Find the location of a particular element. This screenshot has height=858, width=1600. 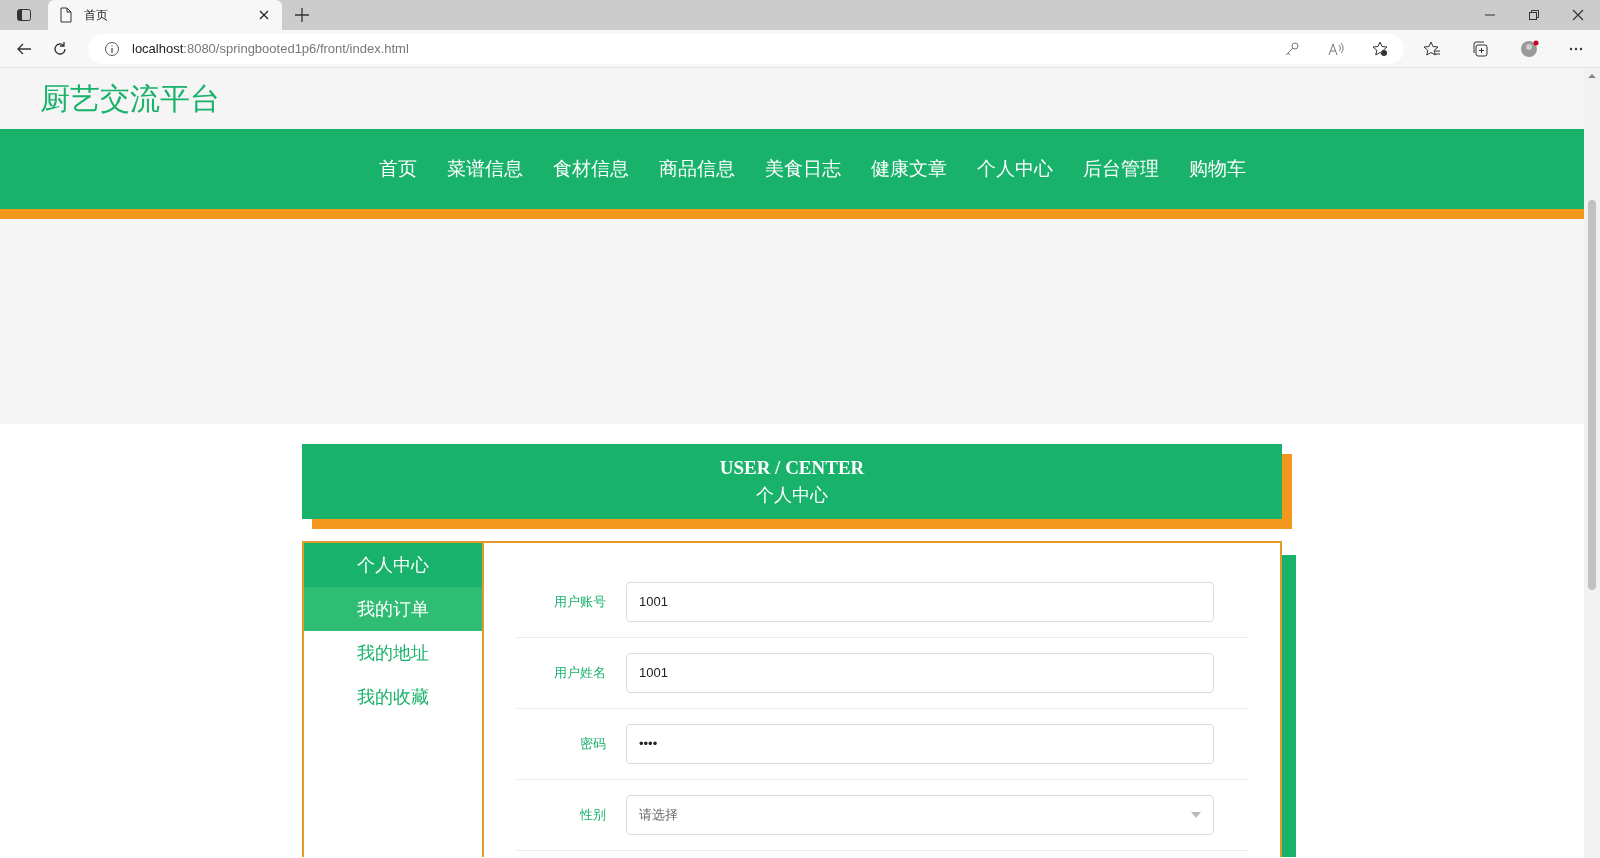

nav-link: 首页 is located at coordinates (397, 169).